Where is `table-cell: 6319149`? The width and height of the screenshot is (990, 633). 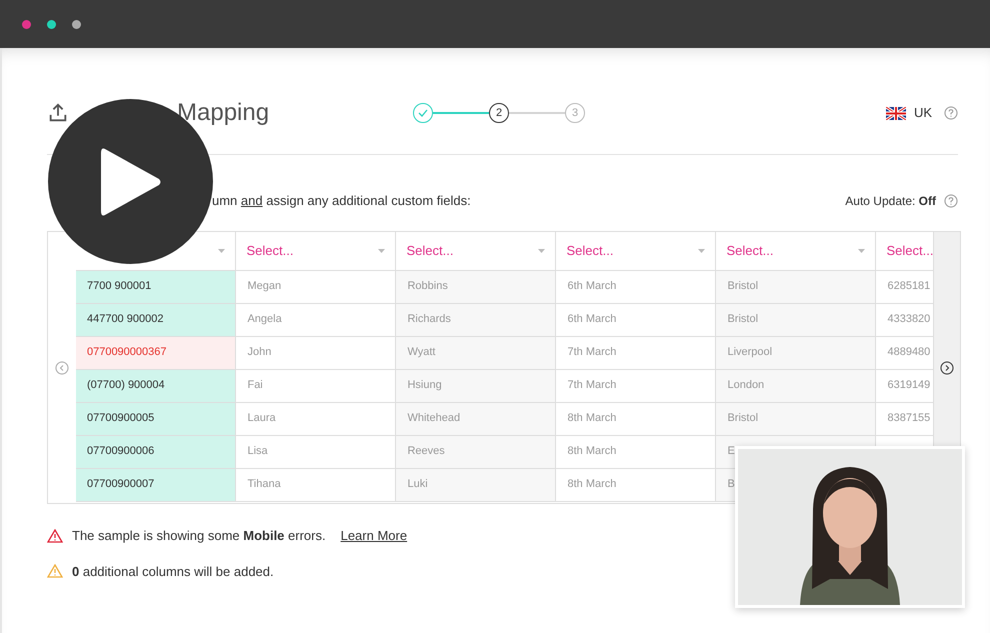
table-cell: 6319149 is located at coordinates (905, 385).